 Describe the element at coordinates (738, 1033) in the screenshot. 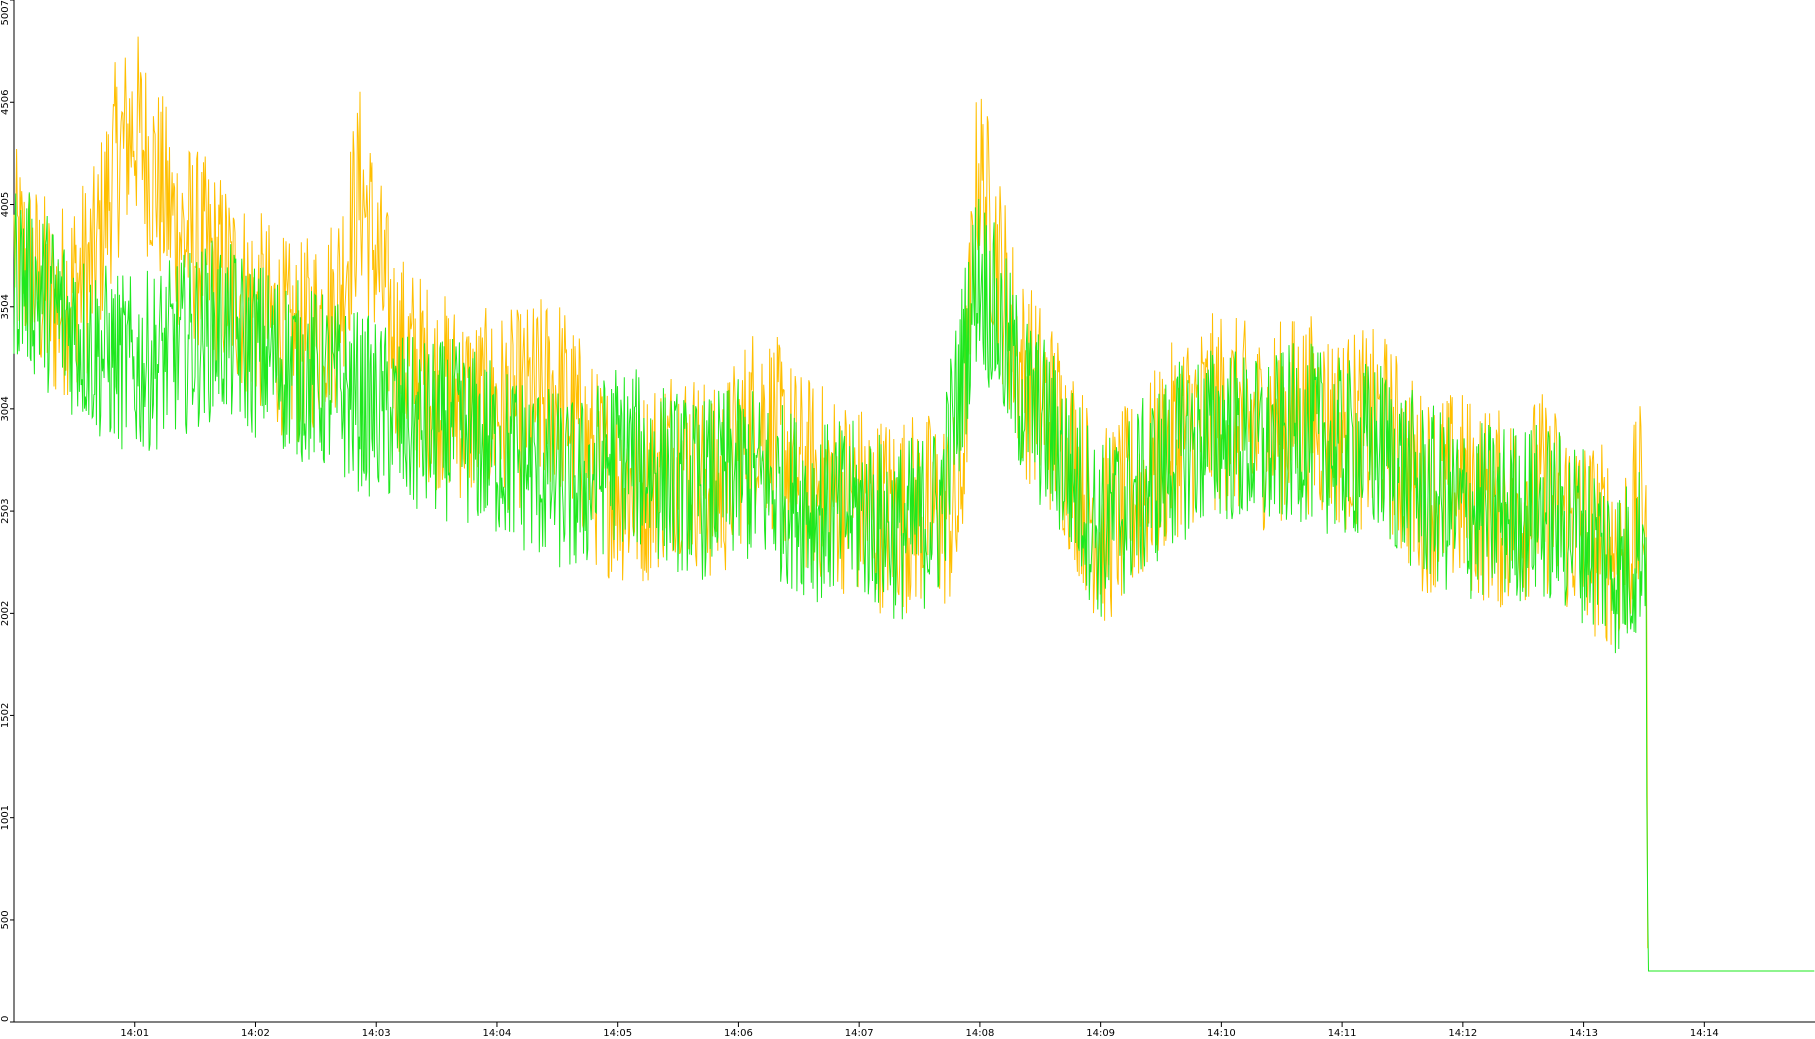

I see `x-tick-label: 14:06` at that location.